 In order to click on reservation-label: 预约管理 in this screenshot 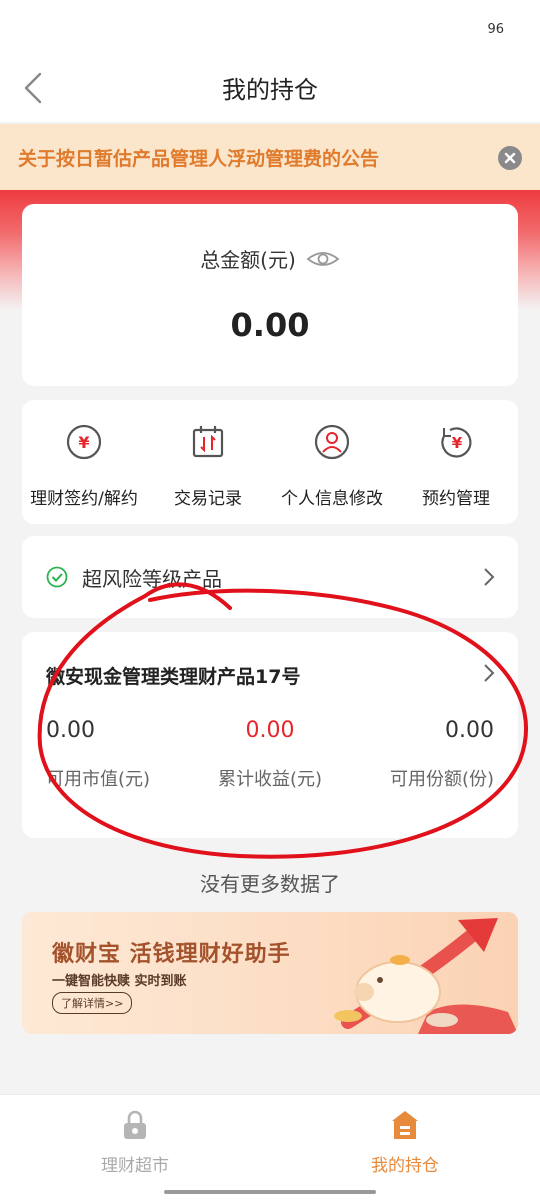, I will do `click(456, 499)`.